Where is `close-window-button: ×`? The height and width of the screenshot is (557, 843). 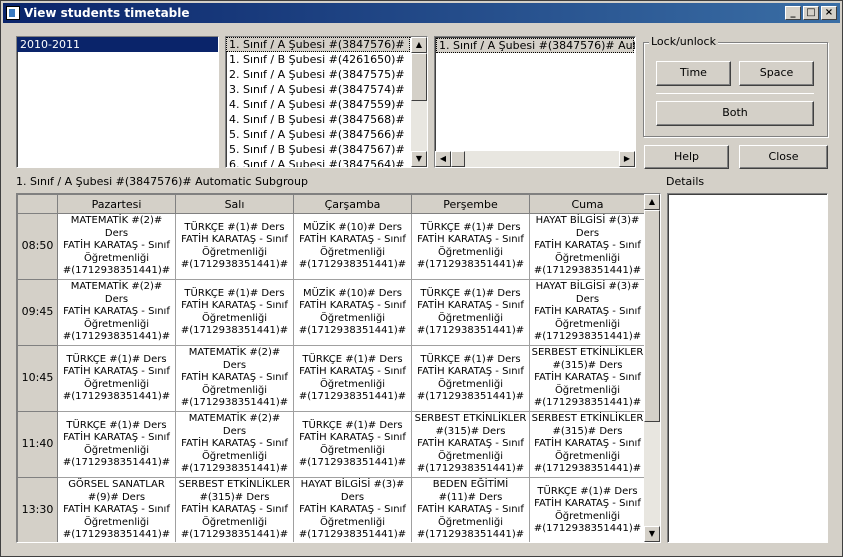
close-window-button: × is located at coordinates (829, 13).